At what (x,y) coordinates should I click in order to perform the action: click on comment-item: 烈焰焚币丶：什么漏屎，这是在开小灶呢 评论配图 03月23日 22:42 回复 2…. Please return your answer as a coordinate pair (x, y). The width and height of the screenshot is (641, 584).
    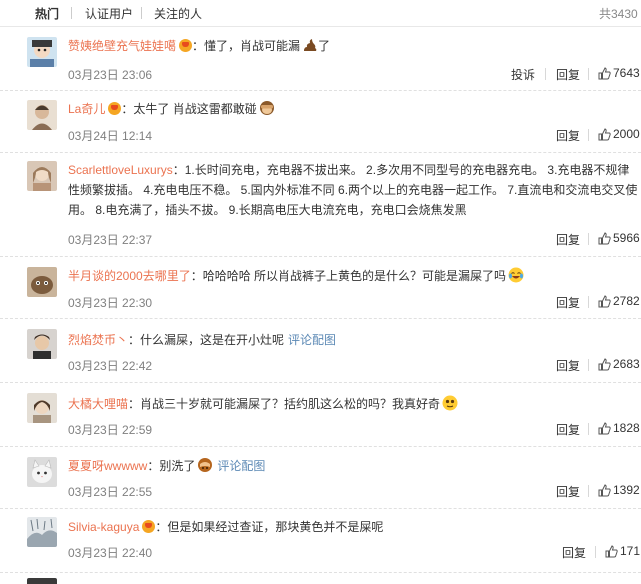
    Looking at the image, I should click on (320, 350).